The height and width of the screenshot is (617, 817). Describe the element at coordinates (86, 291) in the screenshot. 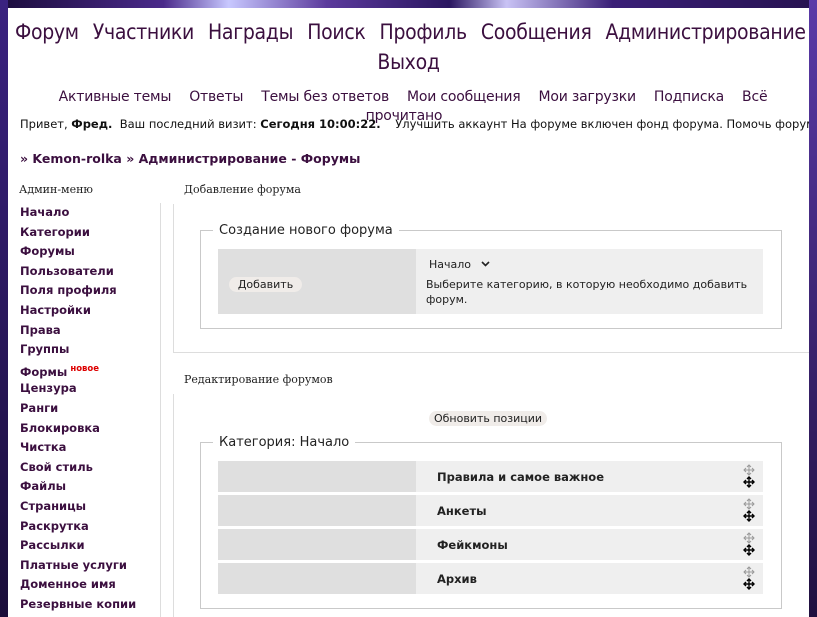

I see `sidebar-item-profile-fields: Поля профиля` at that location.